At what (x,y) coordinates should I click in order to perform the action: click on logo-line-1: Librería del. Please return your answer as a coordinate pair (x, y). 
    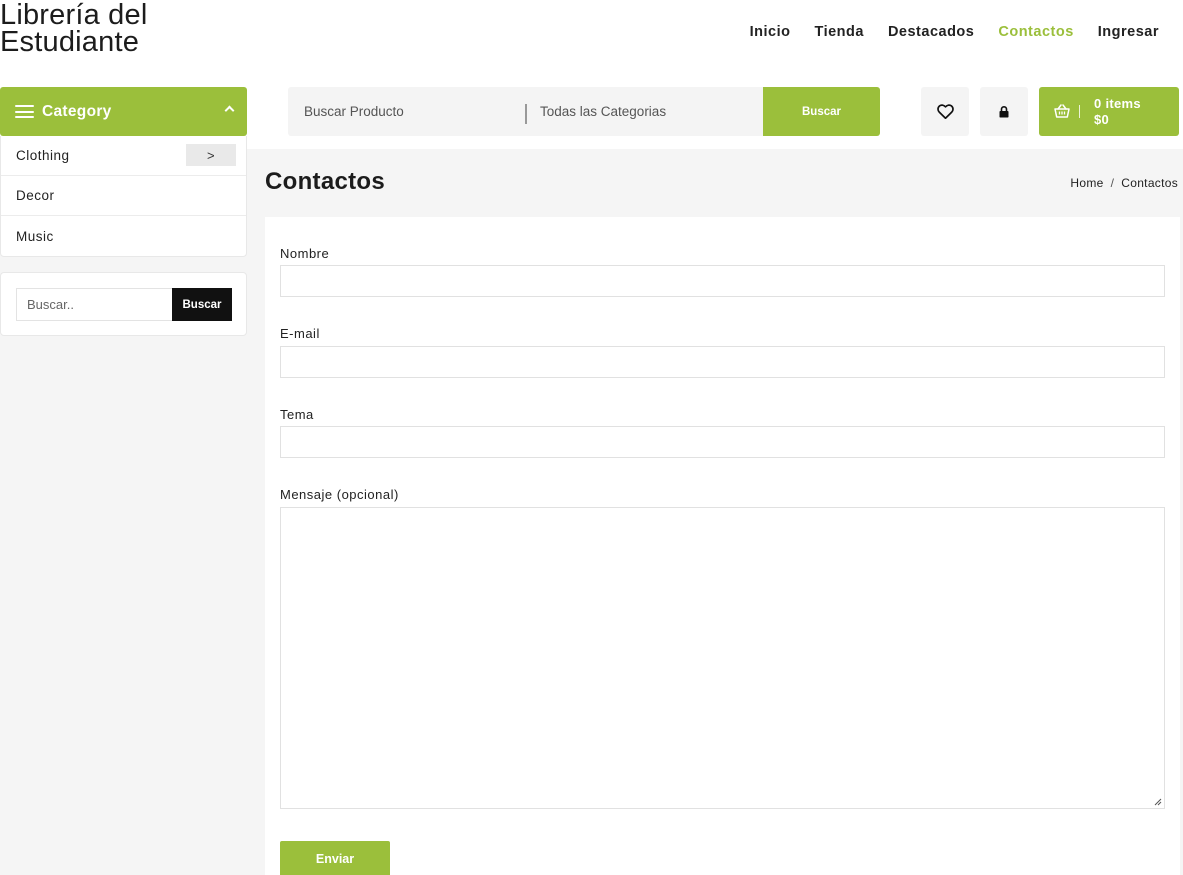
    Looking at the image, I should click on (74, 15).